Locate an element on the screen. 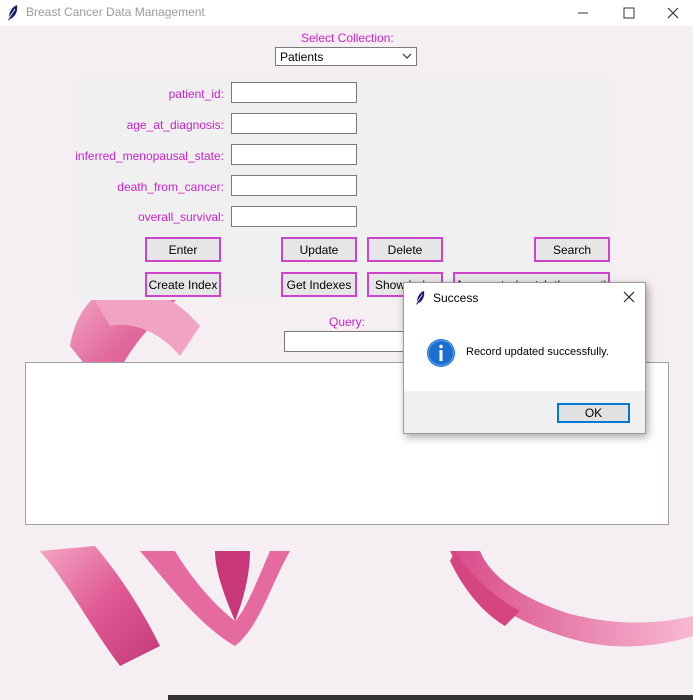  overall-survival-input is located at coordinates (294, 216).